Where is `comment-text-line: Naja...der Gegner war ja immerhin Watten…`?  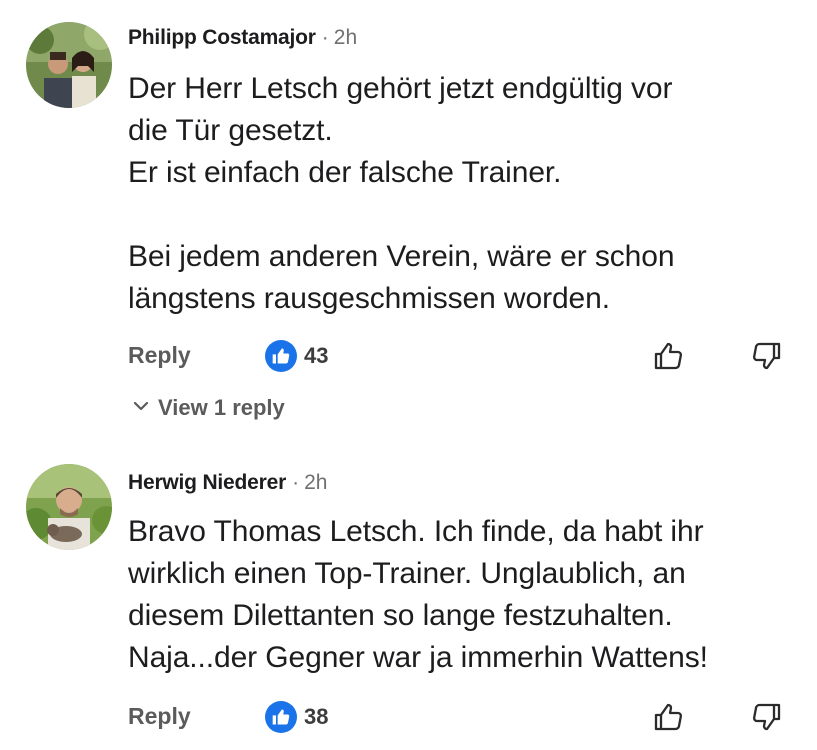 comment-text-line: Naja...der Gegner war ja immerhin Watten… is located at coordinates (418, 657).